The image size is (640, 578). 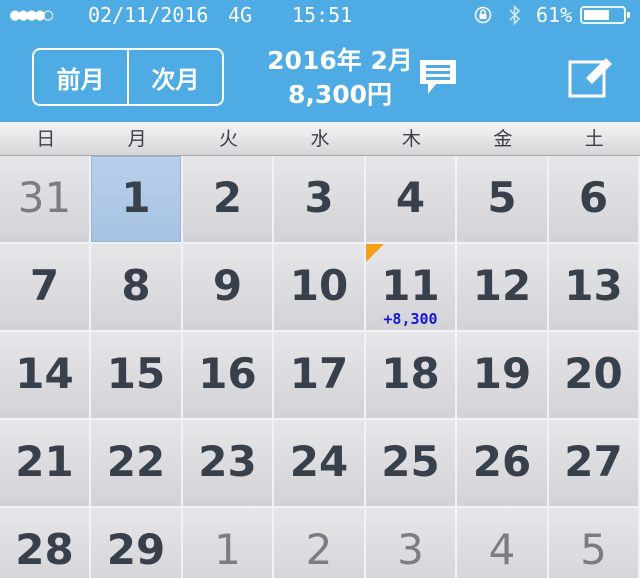 I want to click on day-cell: 29, so click(x=137, y=543).